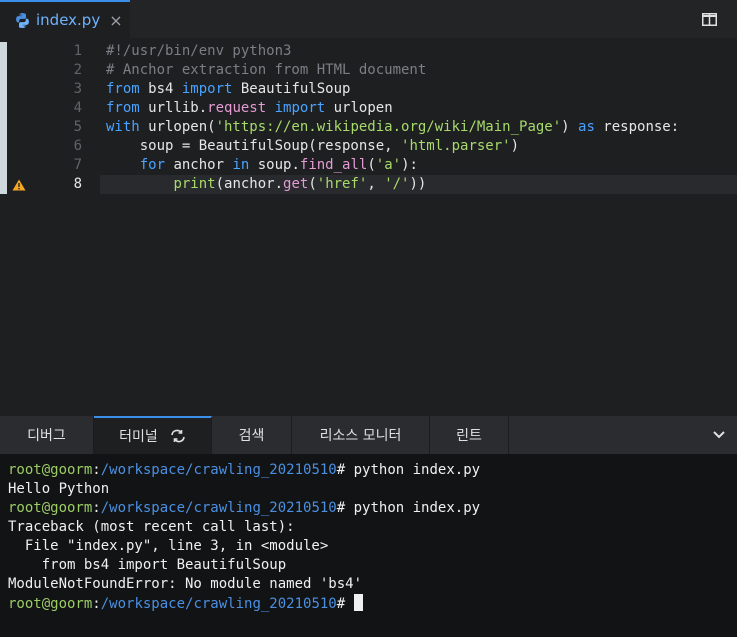  Describe the element at coordinates (77, 70) in the screenshot. I see `line-number: 2` at that location.